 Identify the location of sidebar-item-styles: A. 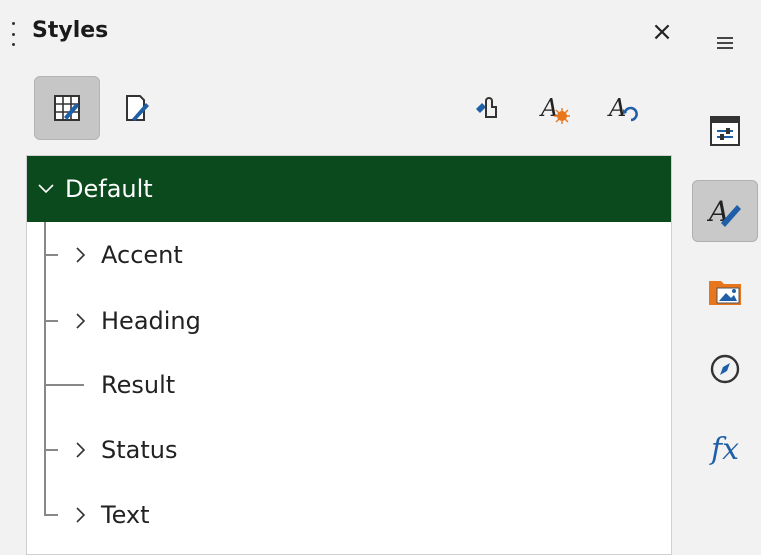
(725, 211).